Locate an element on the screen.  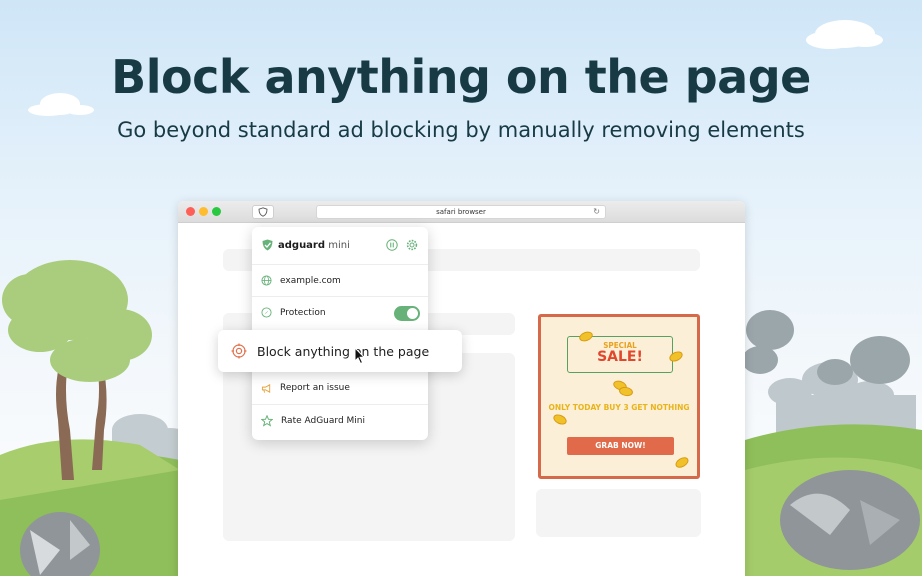
tree-canopy-left is located at coordinates (77, 321).